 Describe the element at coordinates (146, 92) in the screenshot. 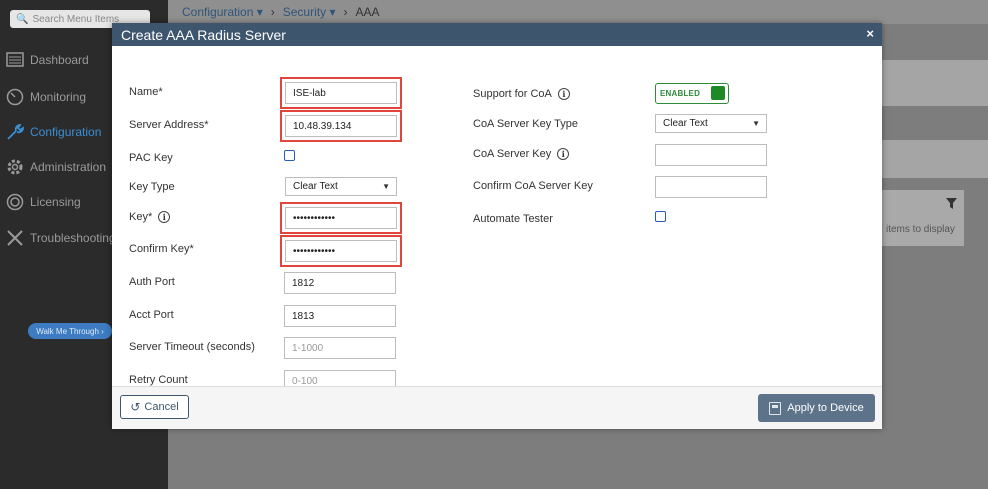

I see `name-label: Name*` at that location.